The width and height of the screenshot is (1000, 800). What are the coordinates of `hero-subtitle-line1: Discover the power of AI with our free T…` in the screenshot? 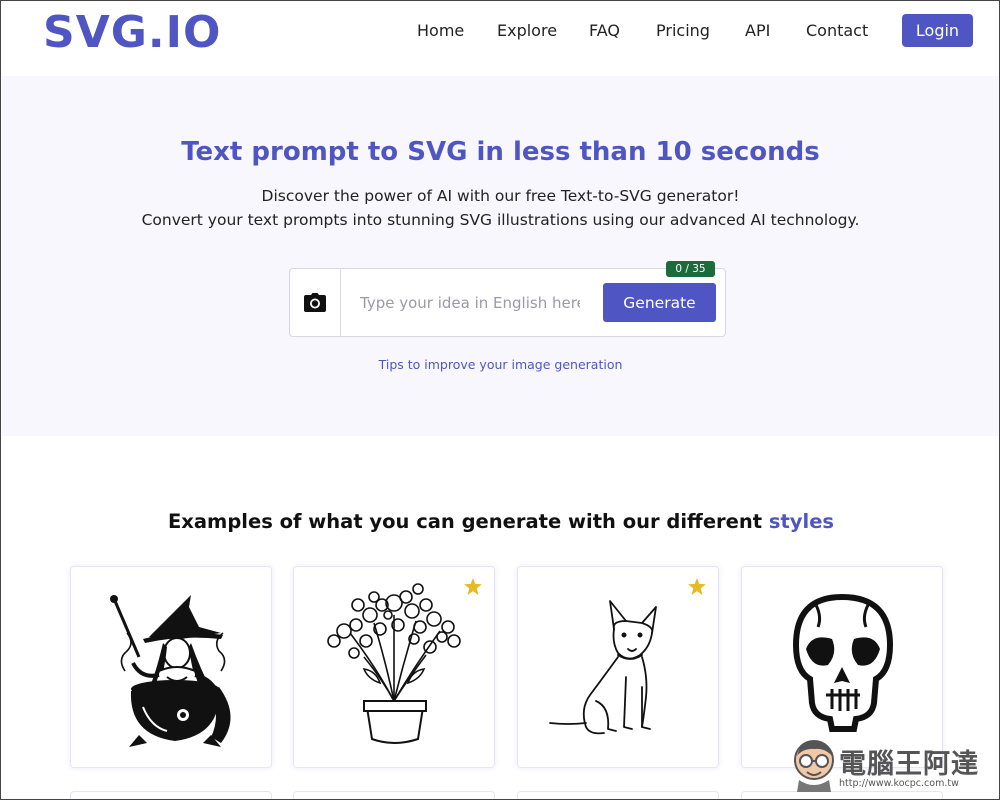 It's located at (500, 196).